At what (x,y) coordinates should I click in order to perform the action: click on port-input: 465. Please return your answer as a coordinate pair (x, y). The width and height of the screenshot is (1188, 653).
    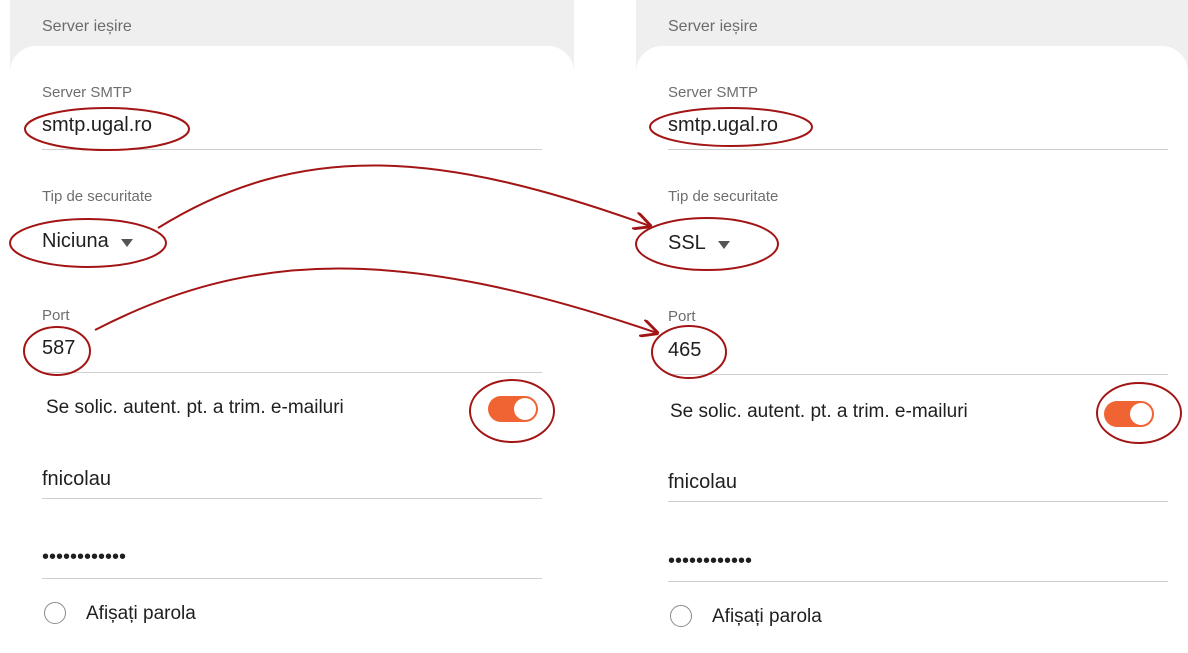
    Looking at the image, I should click on (684, 350).